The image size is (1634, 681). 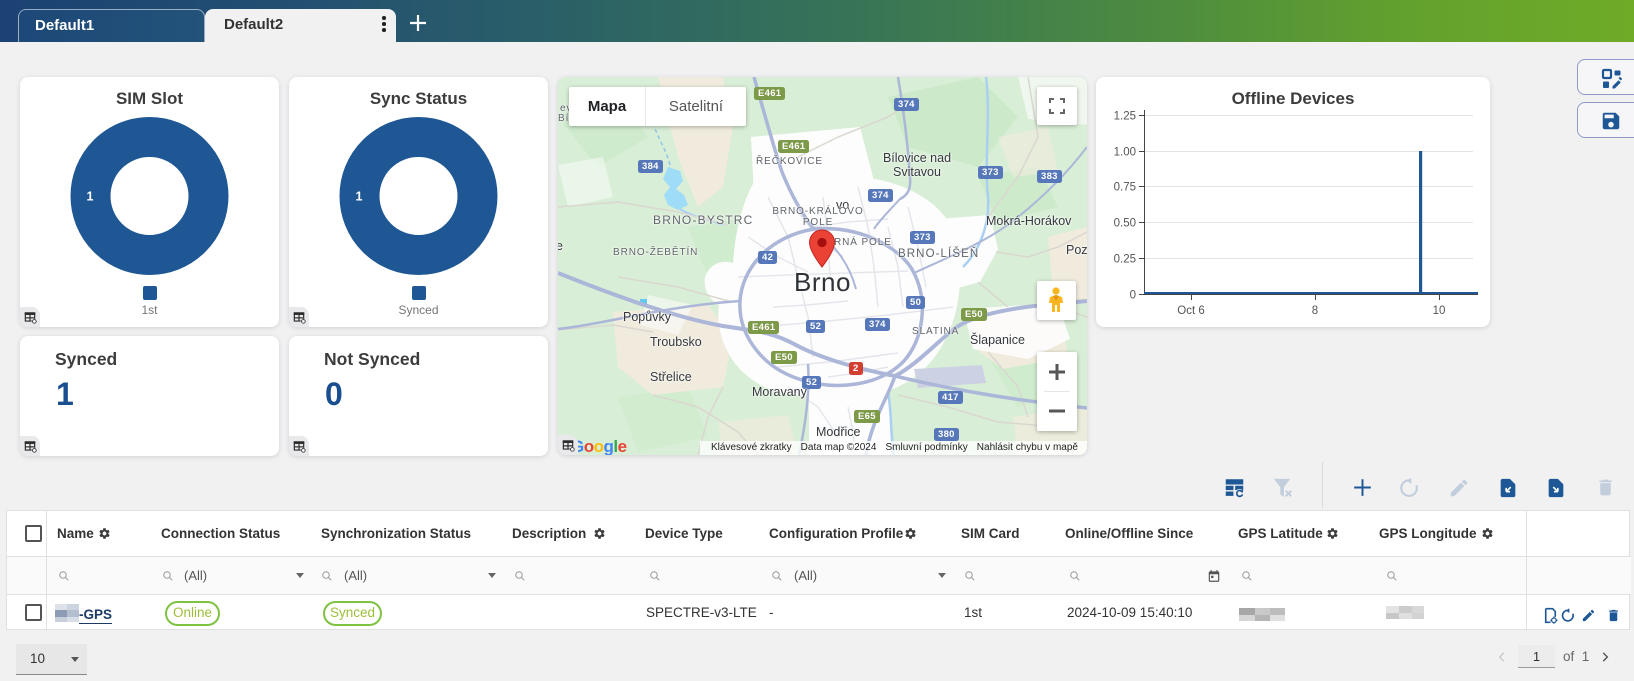 I want to click on svg-text: 0.75, so click(x=1125, y=188).